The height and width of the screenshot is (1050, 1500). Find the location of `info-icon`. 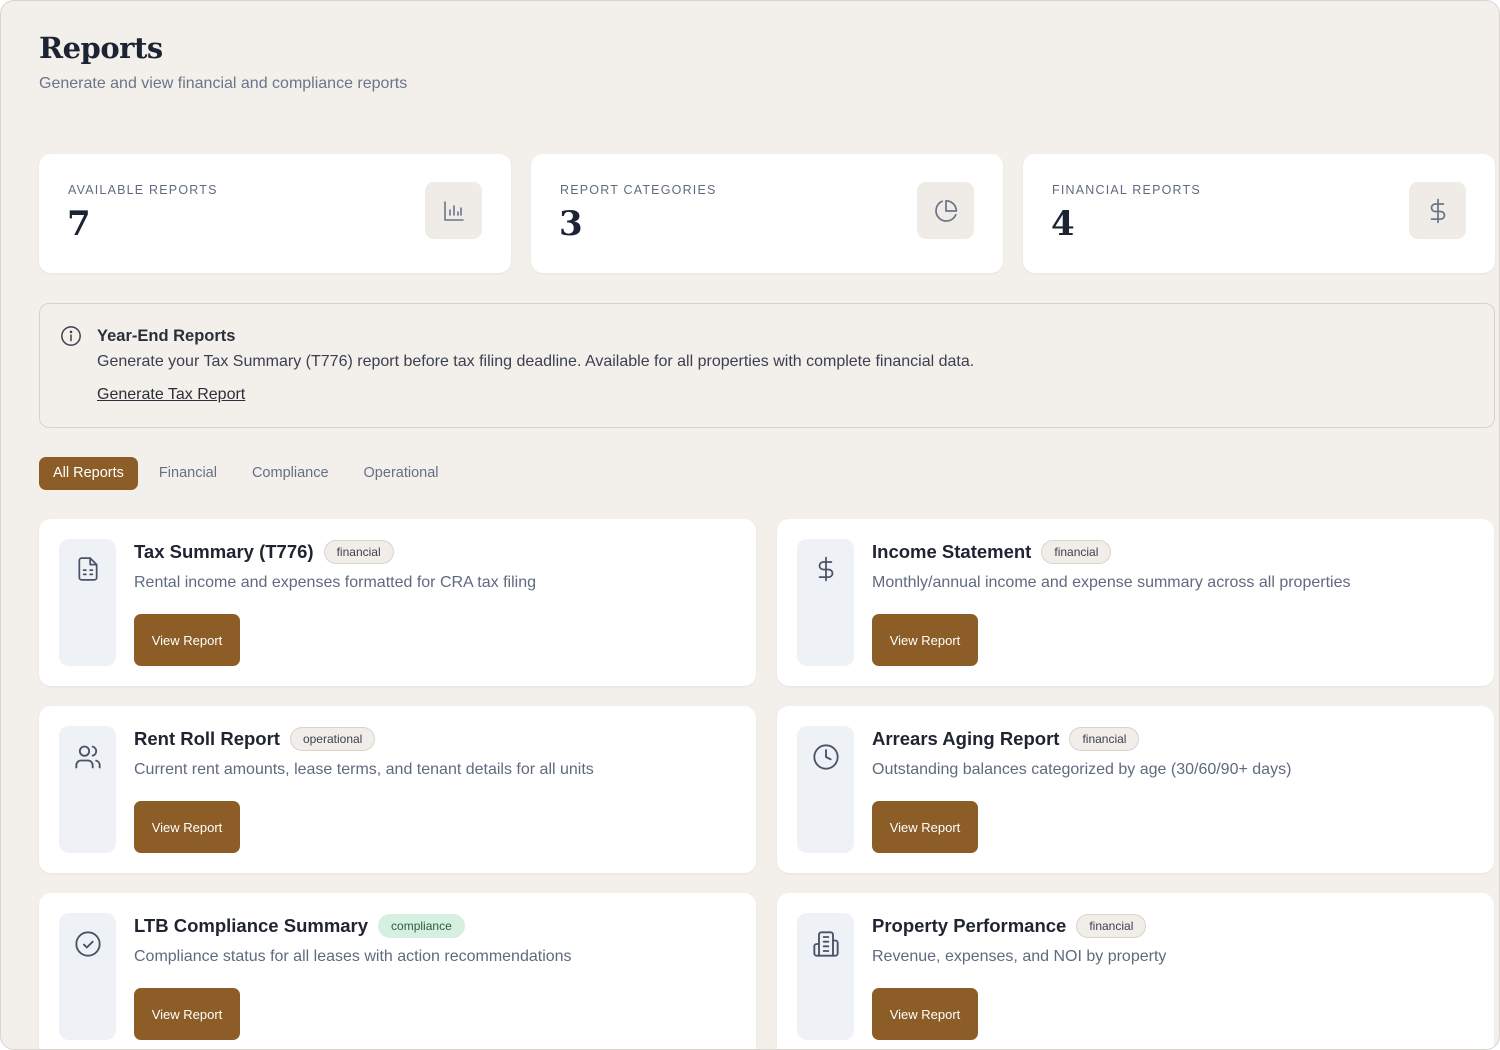

info-icon is located at coordinates (71, 336).